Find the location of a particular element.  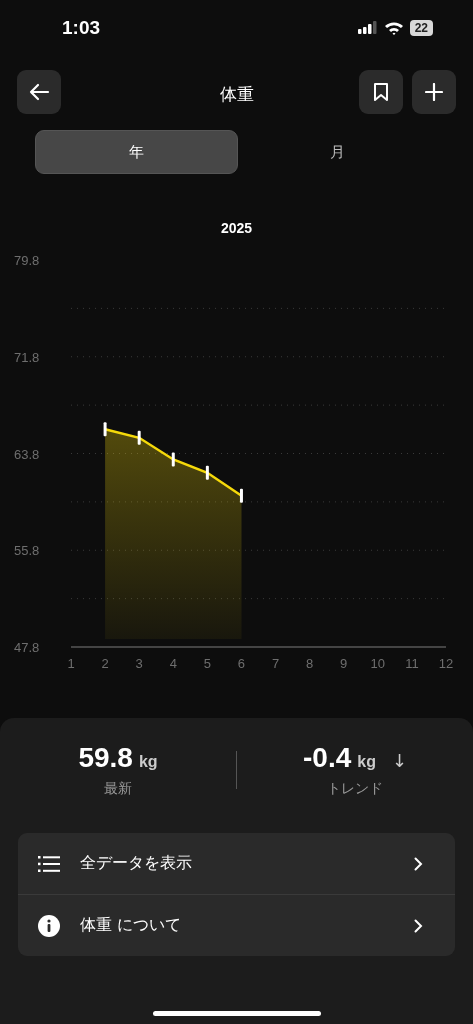

bookmark-icon is located at coordinates (381, 92).